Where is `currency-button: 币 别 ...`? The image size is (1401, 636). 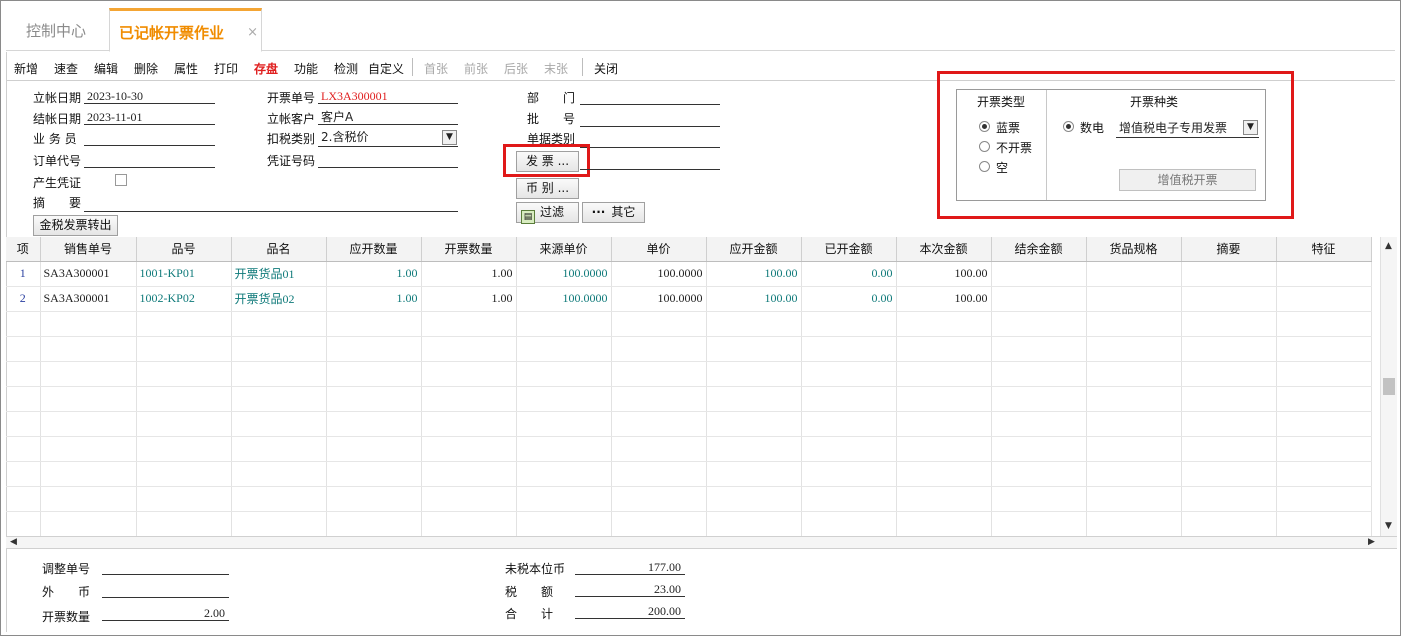
currency-button: 币 别 ... is located at coordinates (547, 188).